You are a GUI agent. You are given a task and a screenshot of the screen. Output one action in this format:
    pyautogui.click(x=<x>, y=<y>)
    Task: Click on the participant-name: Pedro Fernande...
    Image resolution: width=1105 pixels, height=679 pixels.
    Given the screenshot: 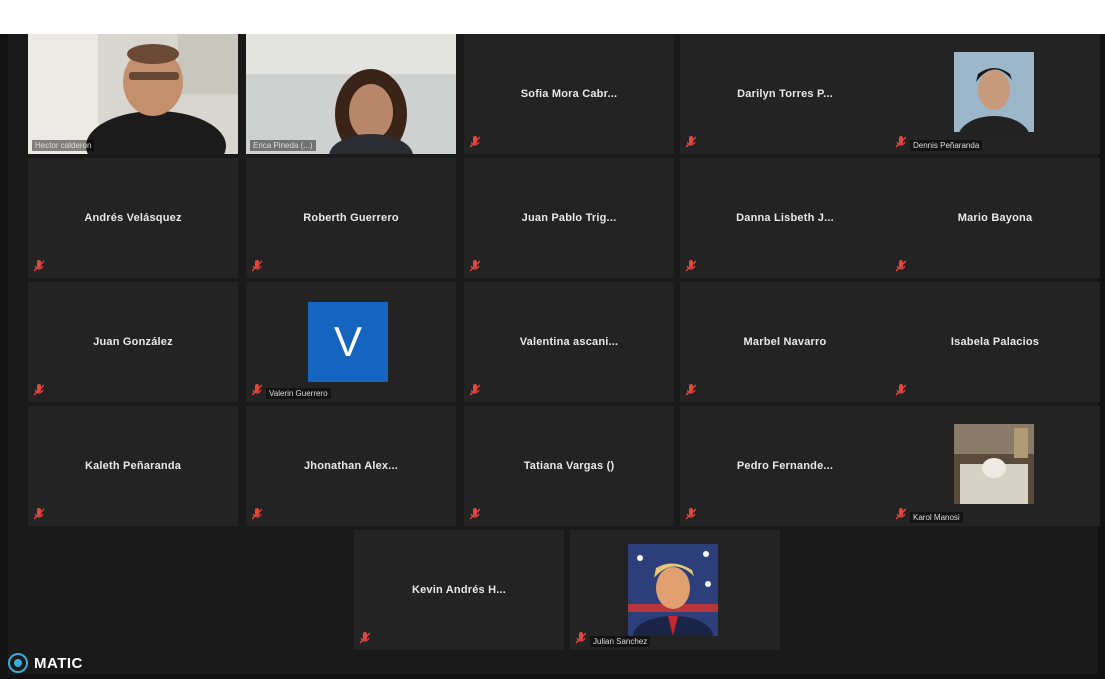 What is the action you would take?
    pyautogui.click(x=785, y=466)
    